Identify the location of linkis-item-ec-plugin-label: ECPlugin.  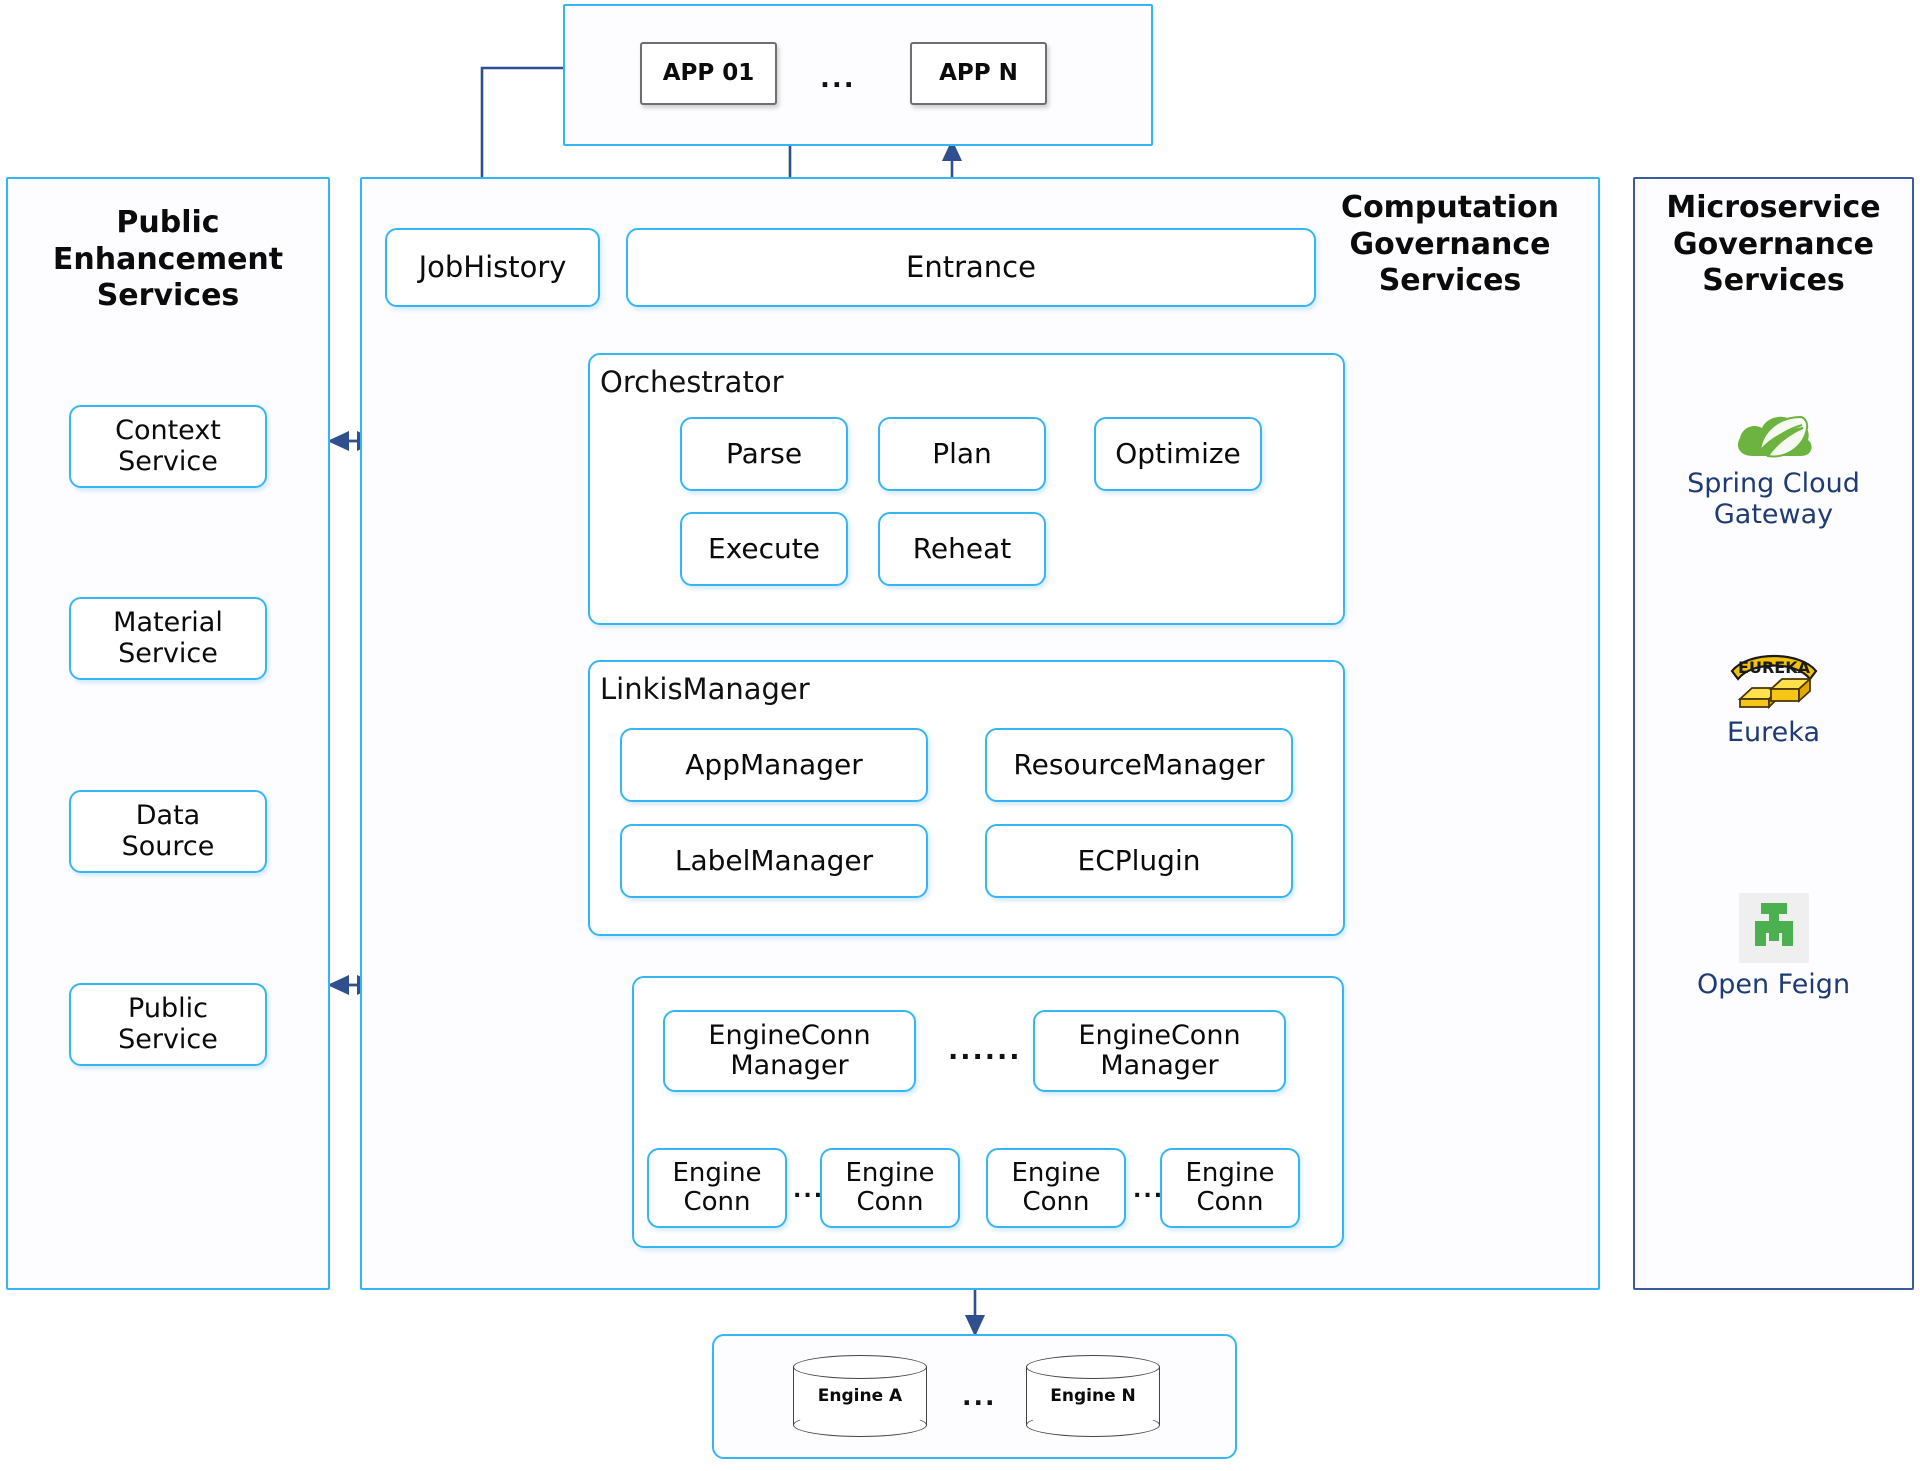
(1139, 861).